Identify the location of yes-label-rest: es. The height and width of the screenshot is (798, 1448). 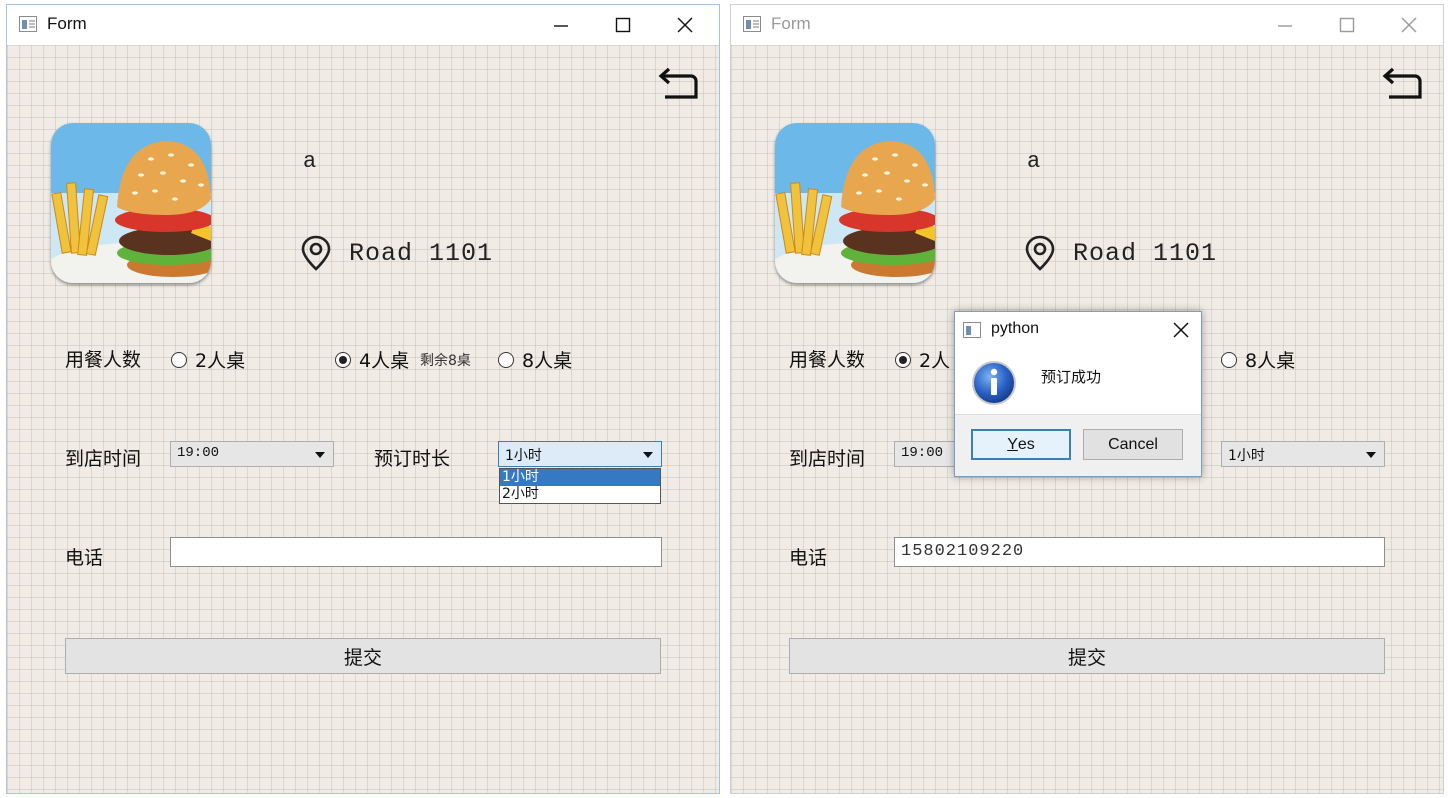
(1026, 444).